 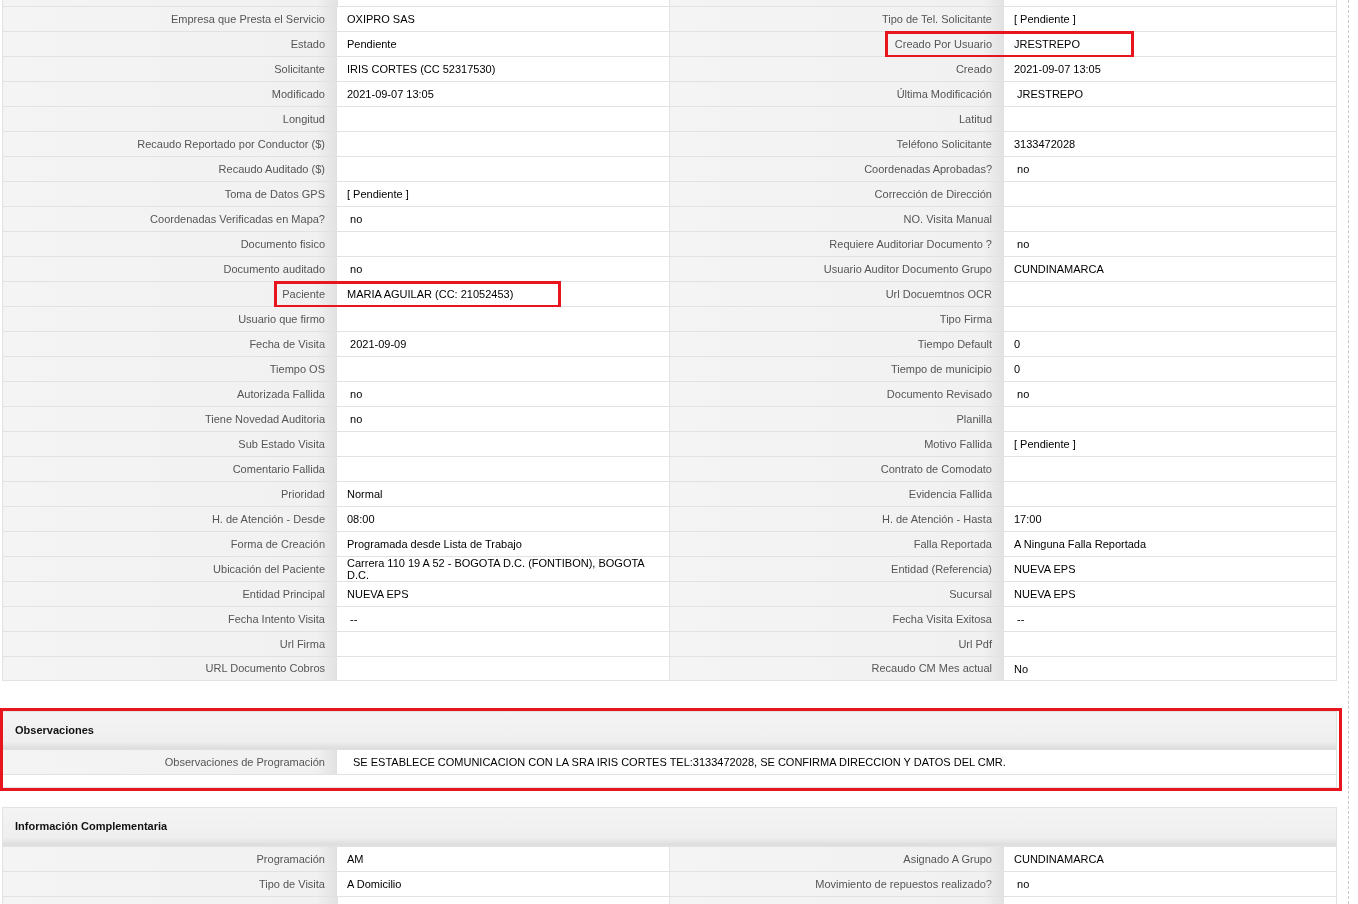 What do you see at coordinates (170, 269) in the screenshot?
I see `field-label: Documento auditado` at bounding box center [170, 269].